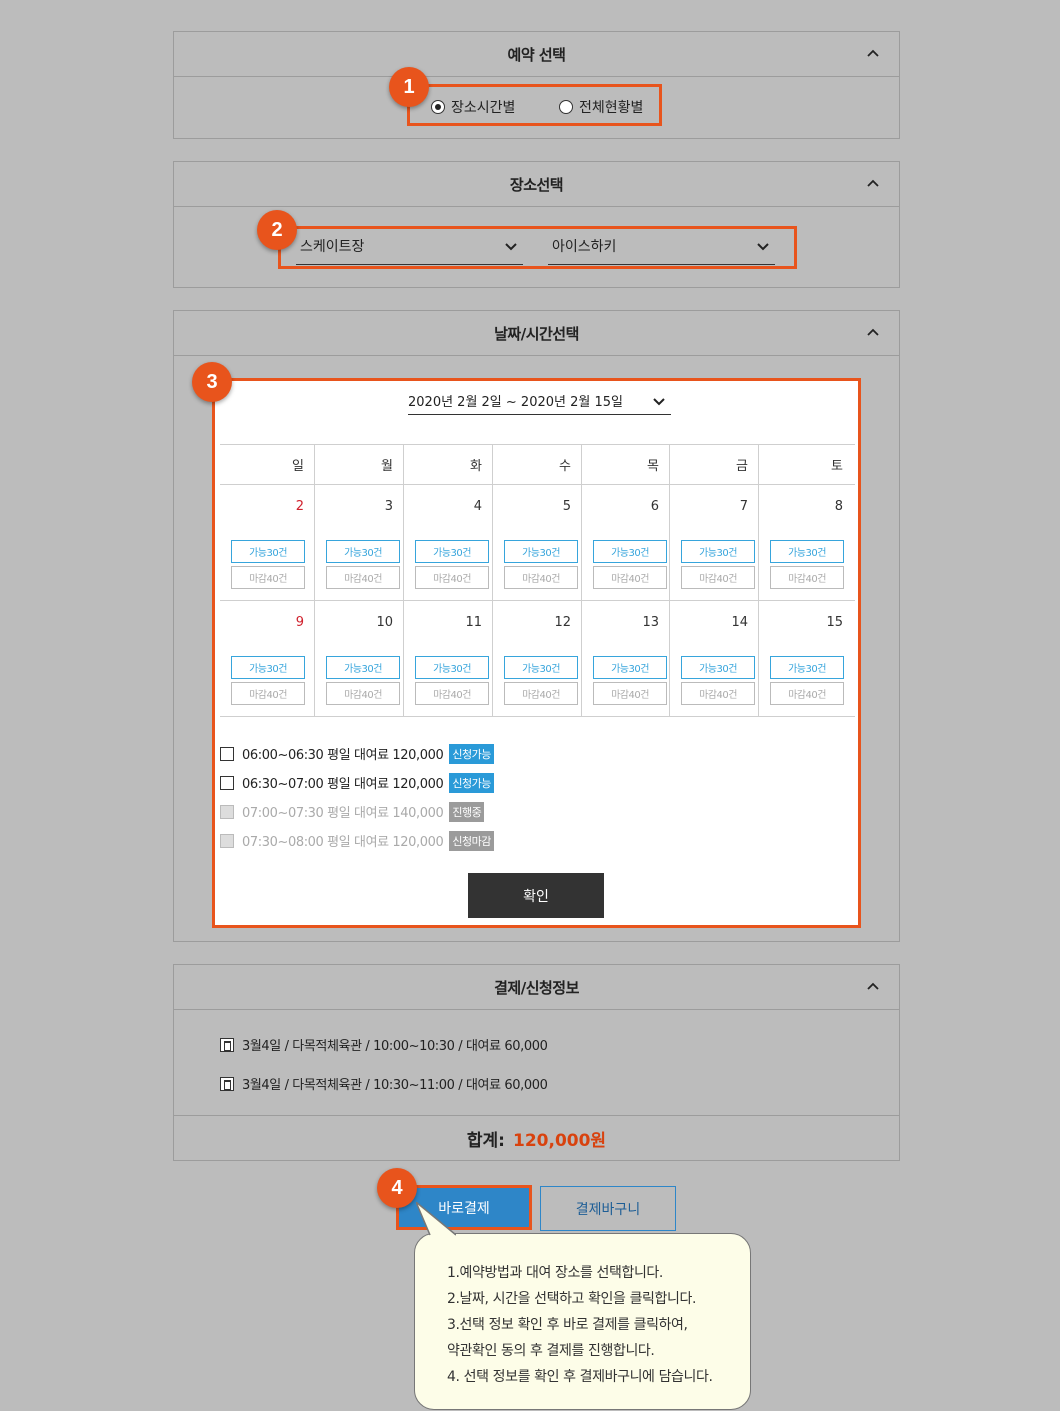 The image size is (1060, 1411). What do you see at coordinates (212, 382) in the screenshot?
I see `step-badge-3: 3` at bounding box center [212, 382].